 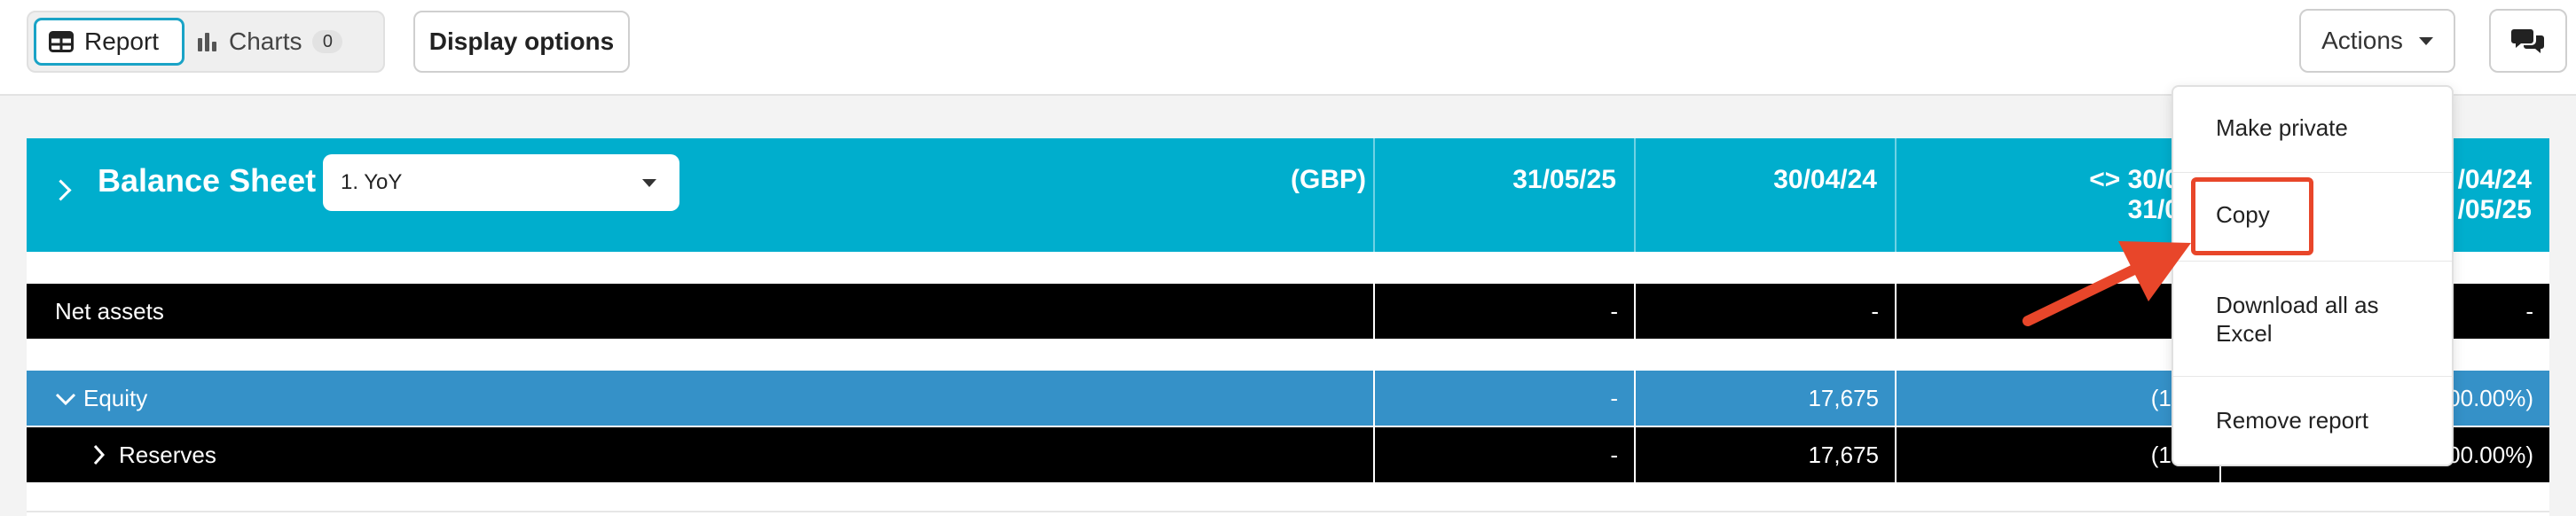 I want to click on comments-button, so click(x=2528, y=41).